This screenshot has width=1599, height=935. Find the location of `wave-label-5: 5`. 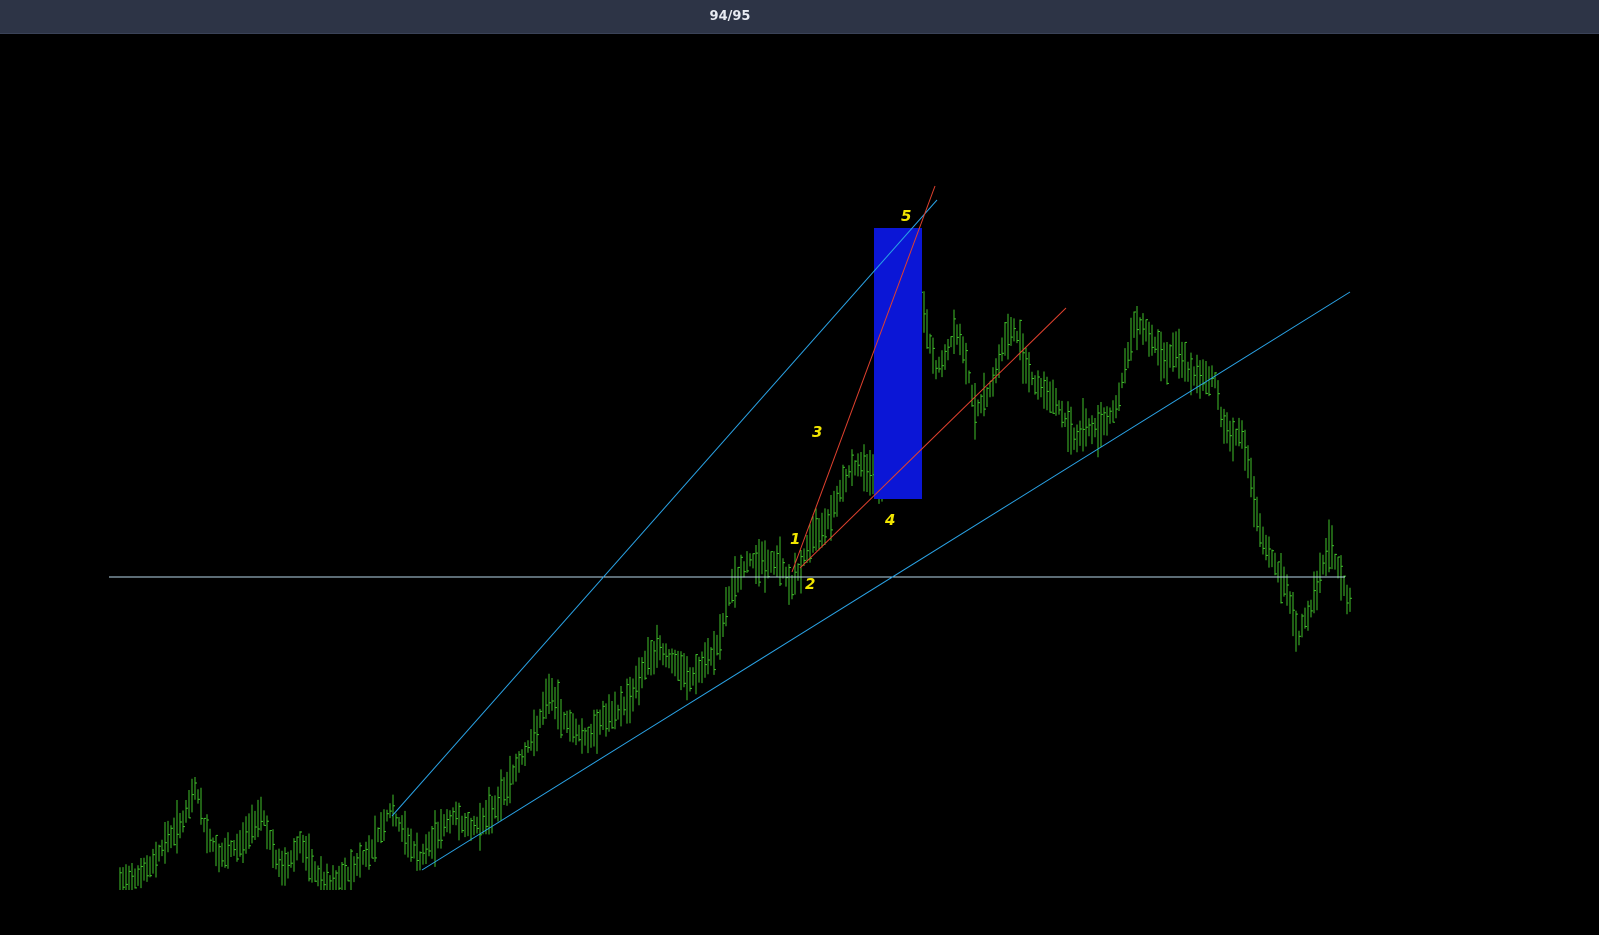

wave-label-5: 5 is located at coordinates (906, 216).